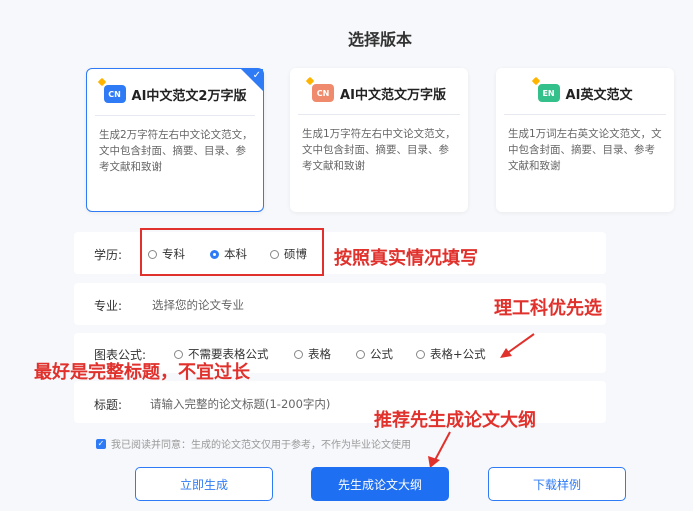 Image resolution: width=693 pixels, height=511 pixels. I want to click on en-badge-icon: EN, so click(548, 93).